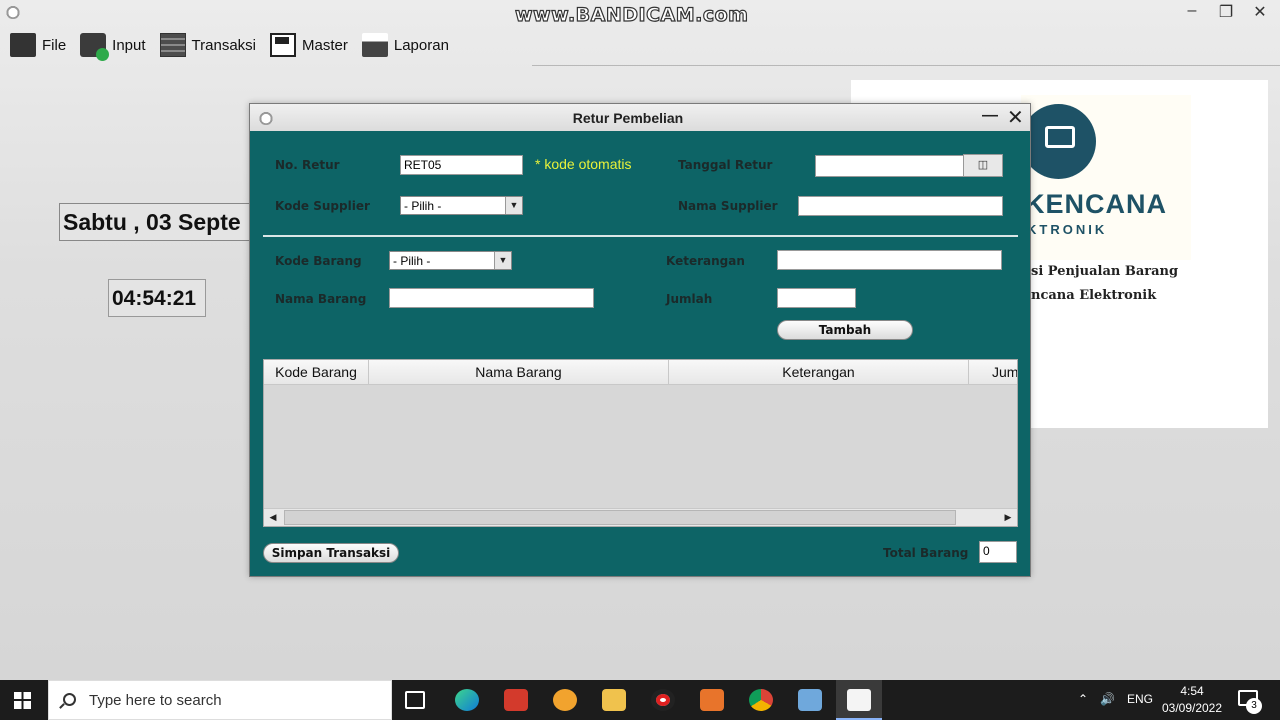 The image size is (1280, 720). Describe the element at coordinates (640, 236) in the screenshot. I see `section-divider` at that location.